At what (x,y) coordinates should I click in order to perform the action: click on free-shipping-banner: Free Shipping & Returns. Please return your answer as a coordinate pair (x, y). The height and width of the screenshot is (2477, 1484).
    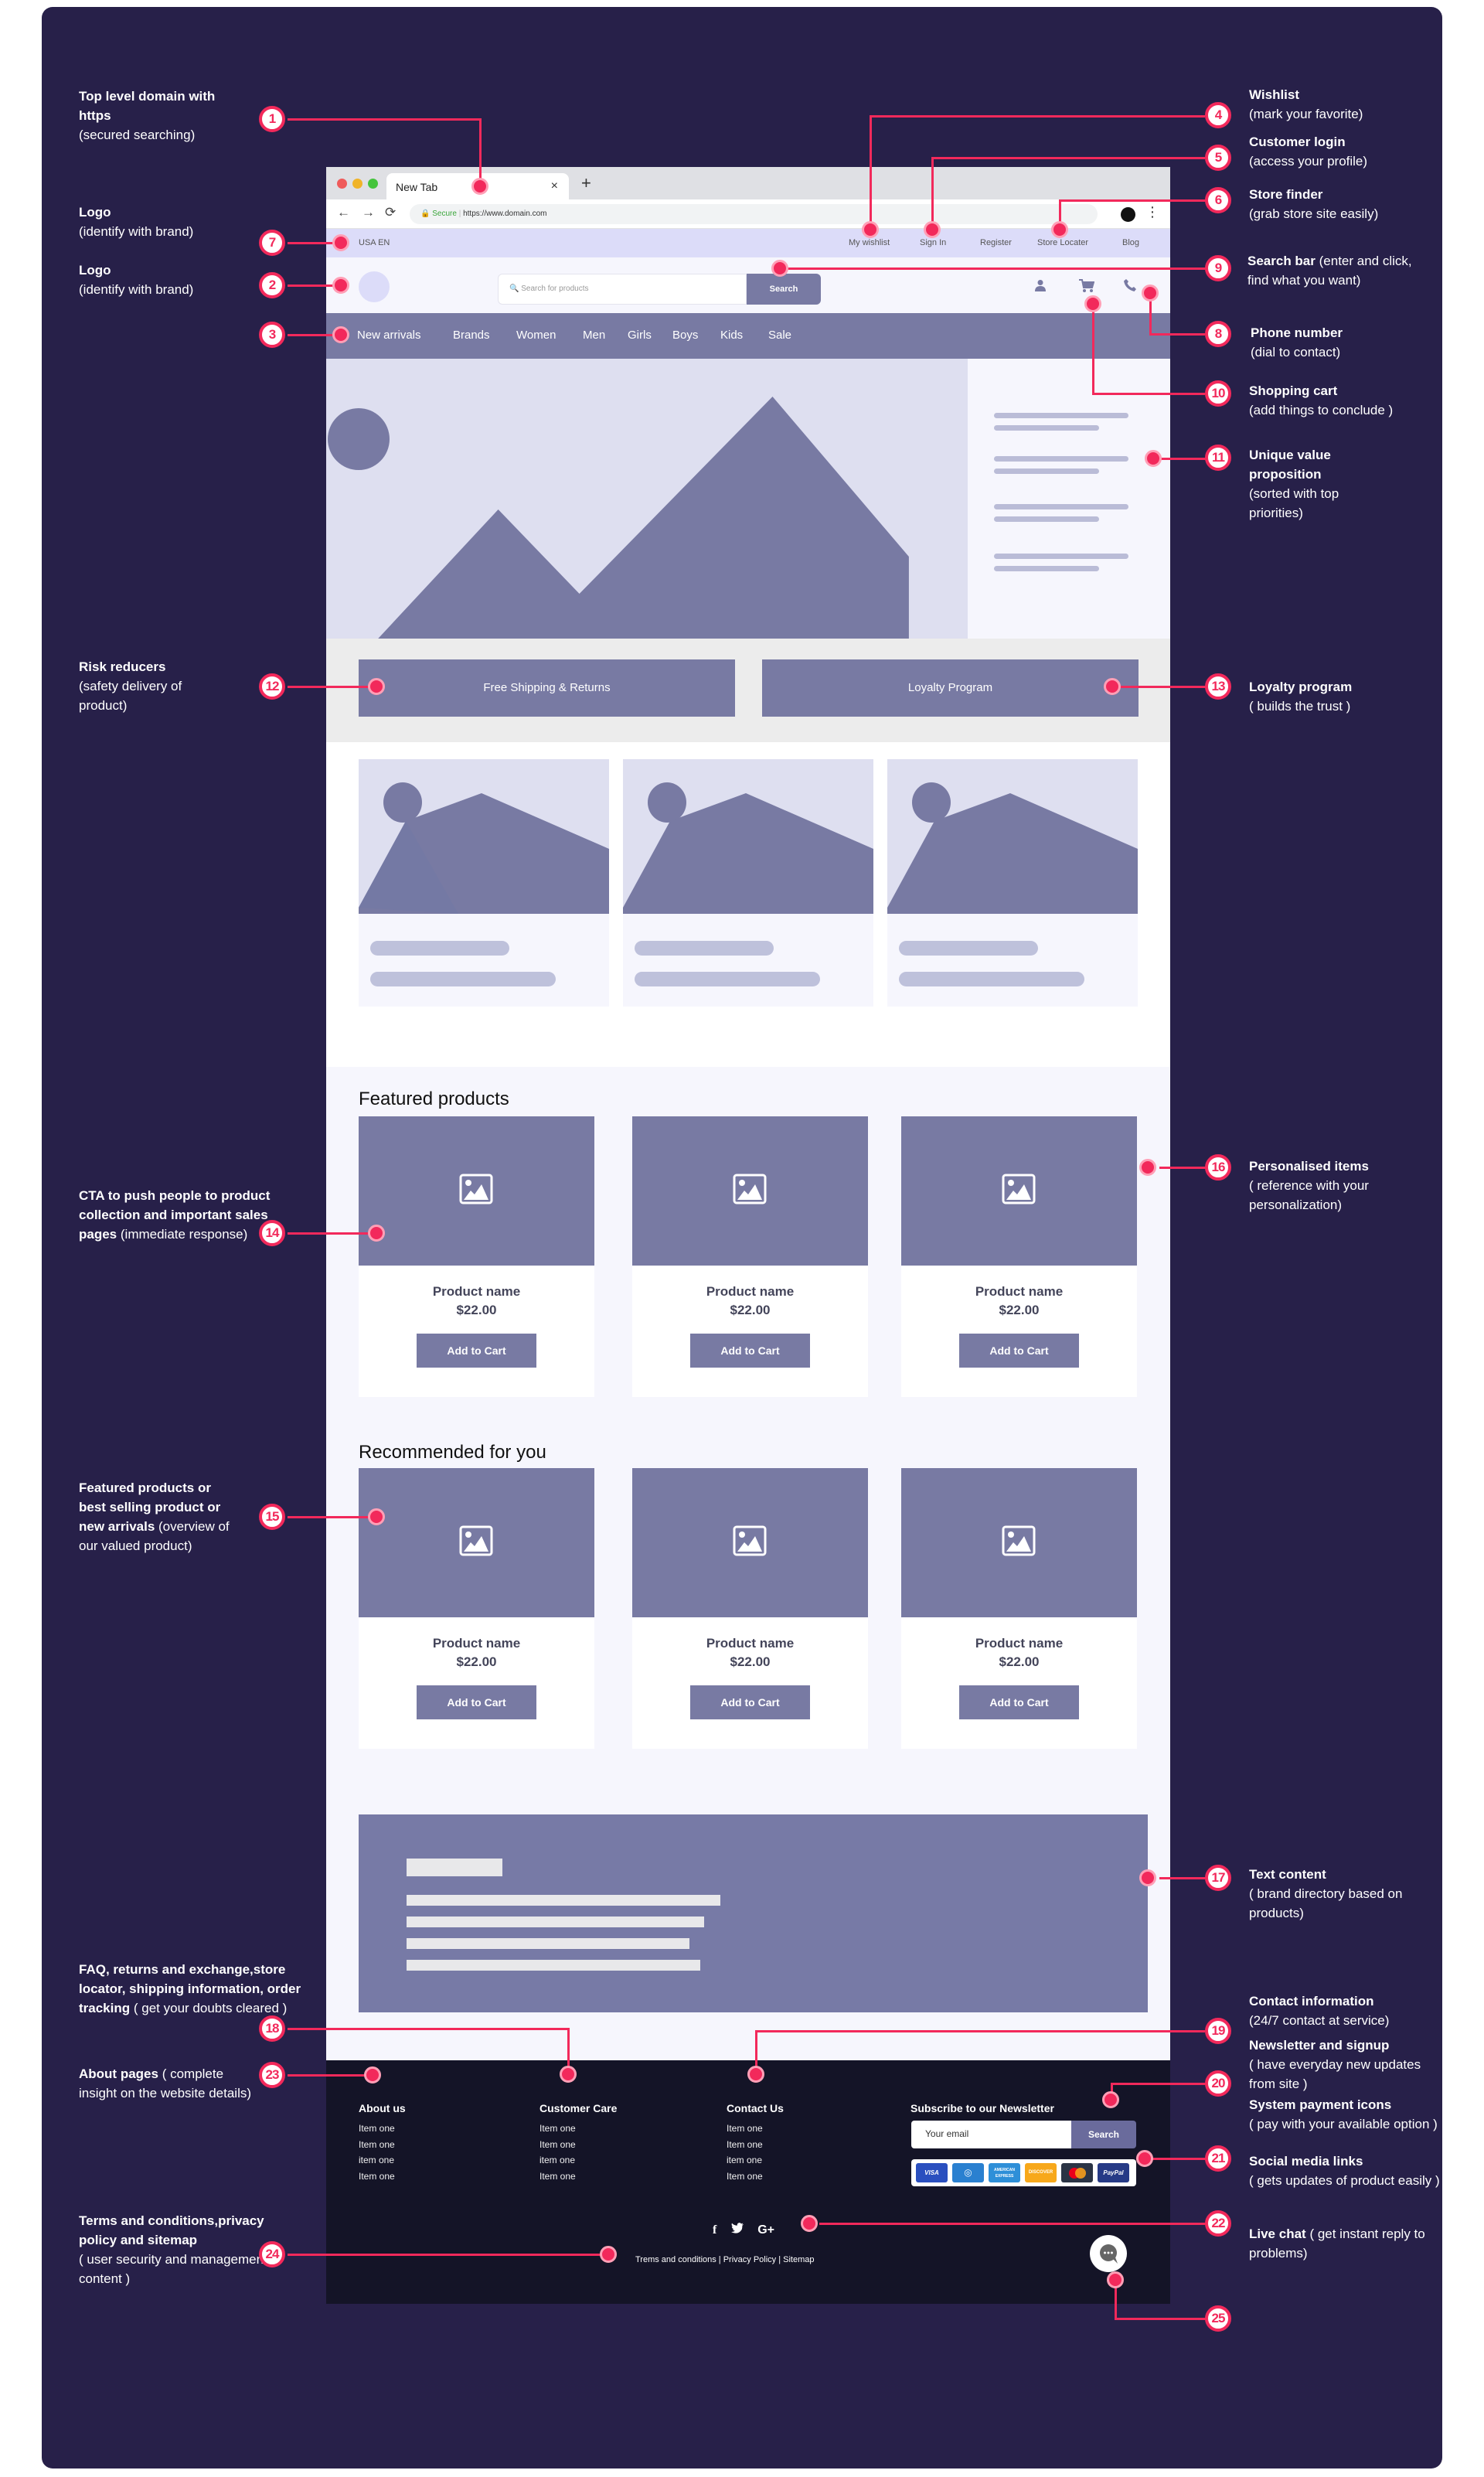
    Looking at the image, I should click on (547, 688).